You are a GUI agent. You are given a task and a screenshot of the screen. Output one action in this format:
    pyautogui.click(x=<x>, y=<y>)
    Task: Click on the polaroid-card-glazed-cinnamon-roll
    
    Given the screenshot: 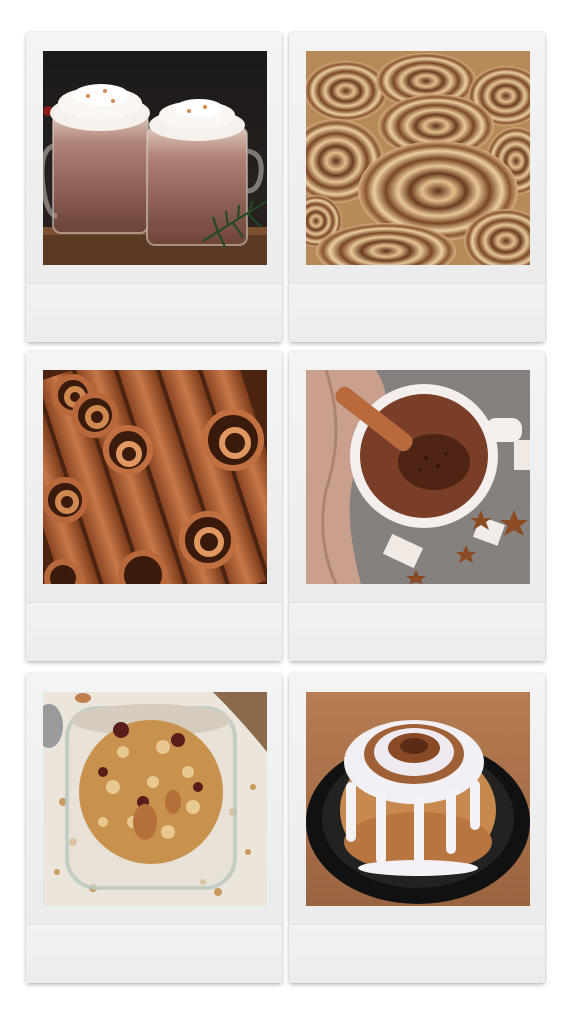 What is the action you would take?
    pyautogui.click(x=417, y=828)
    